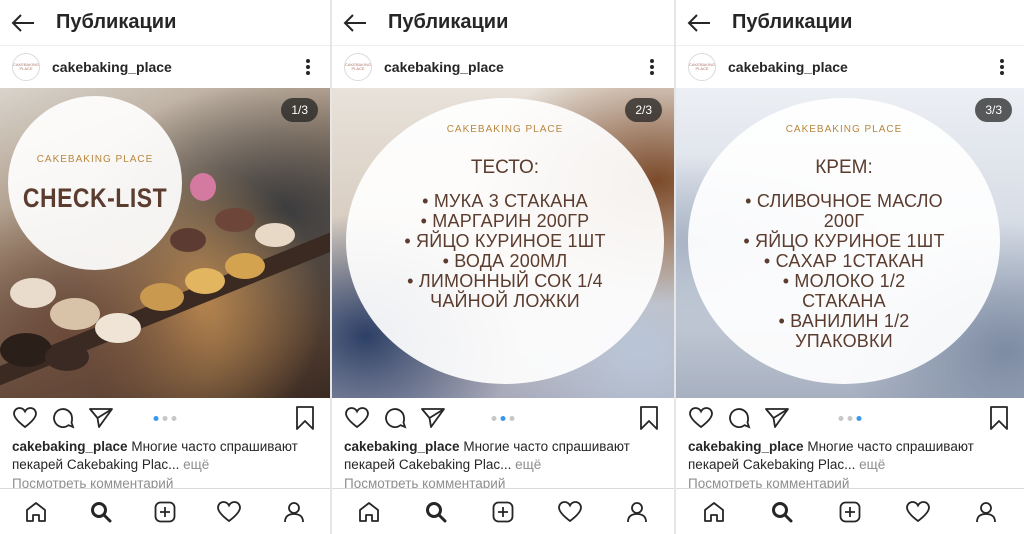 This screenshot has width=1024, height=534. What do you see at coordinates (505, 221) in the screenshot?
I see `ingredient-line: • МАРГАРИН 200ГР` at bounding box center [505, 221].